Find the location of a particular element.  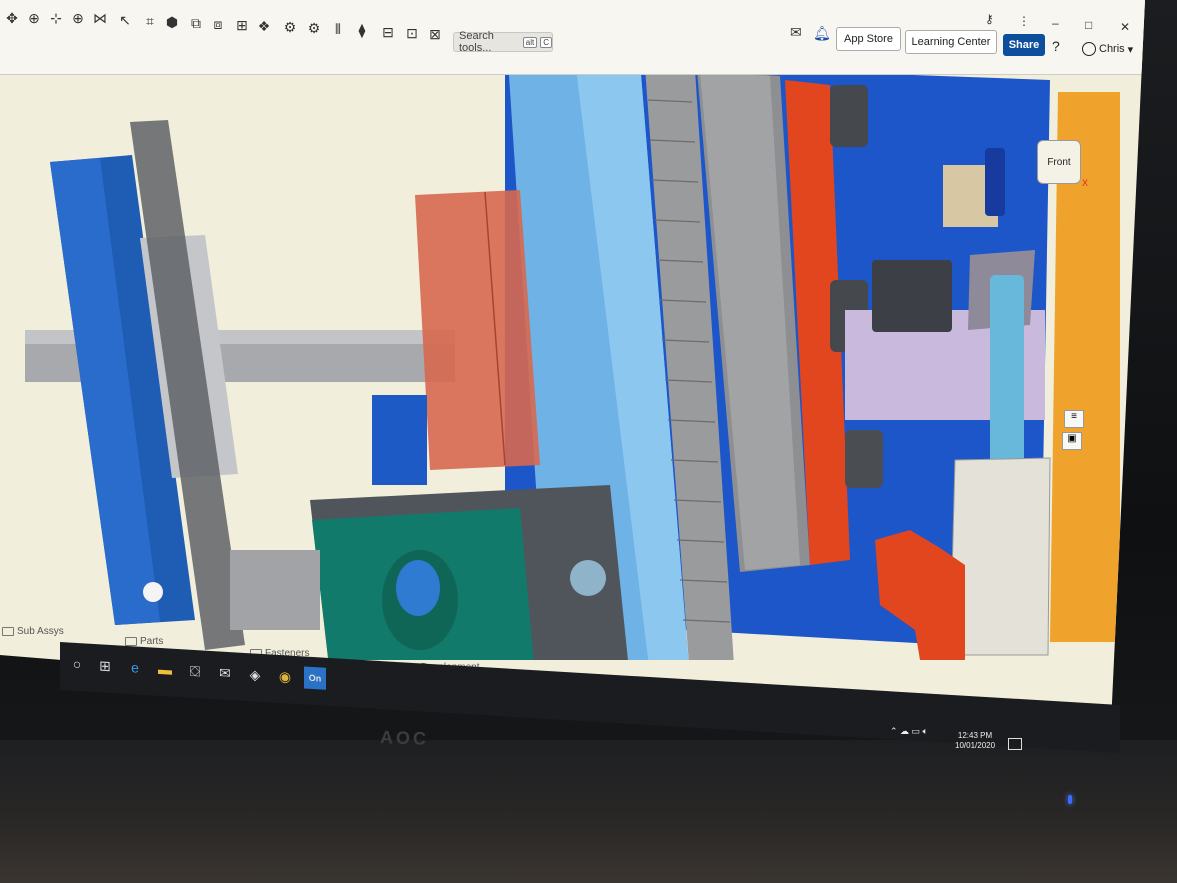

search-tools-input: Search tools... alt C is located at coordinates (503, 42).